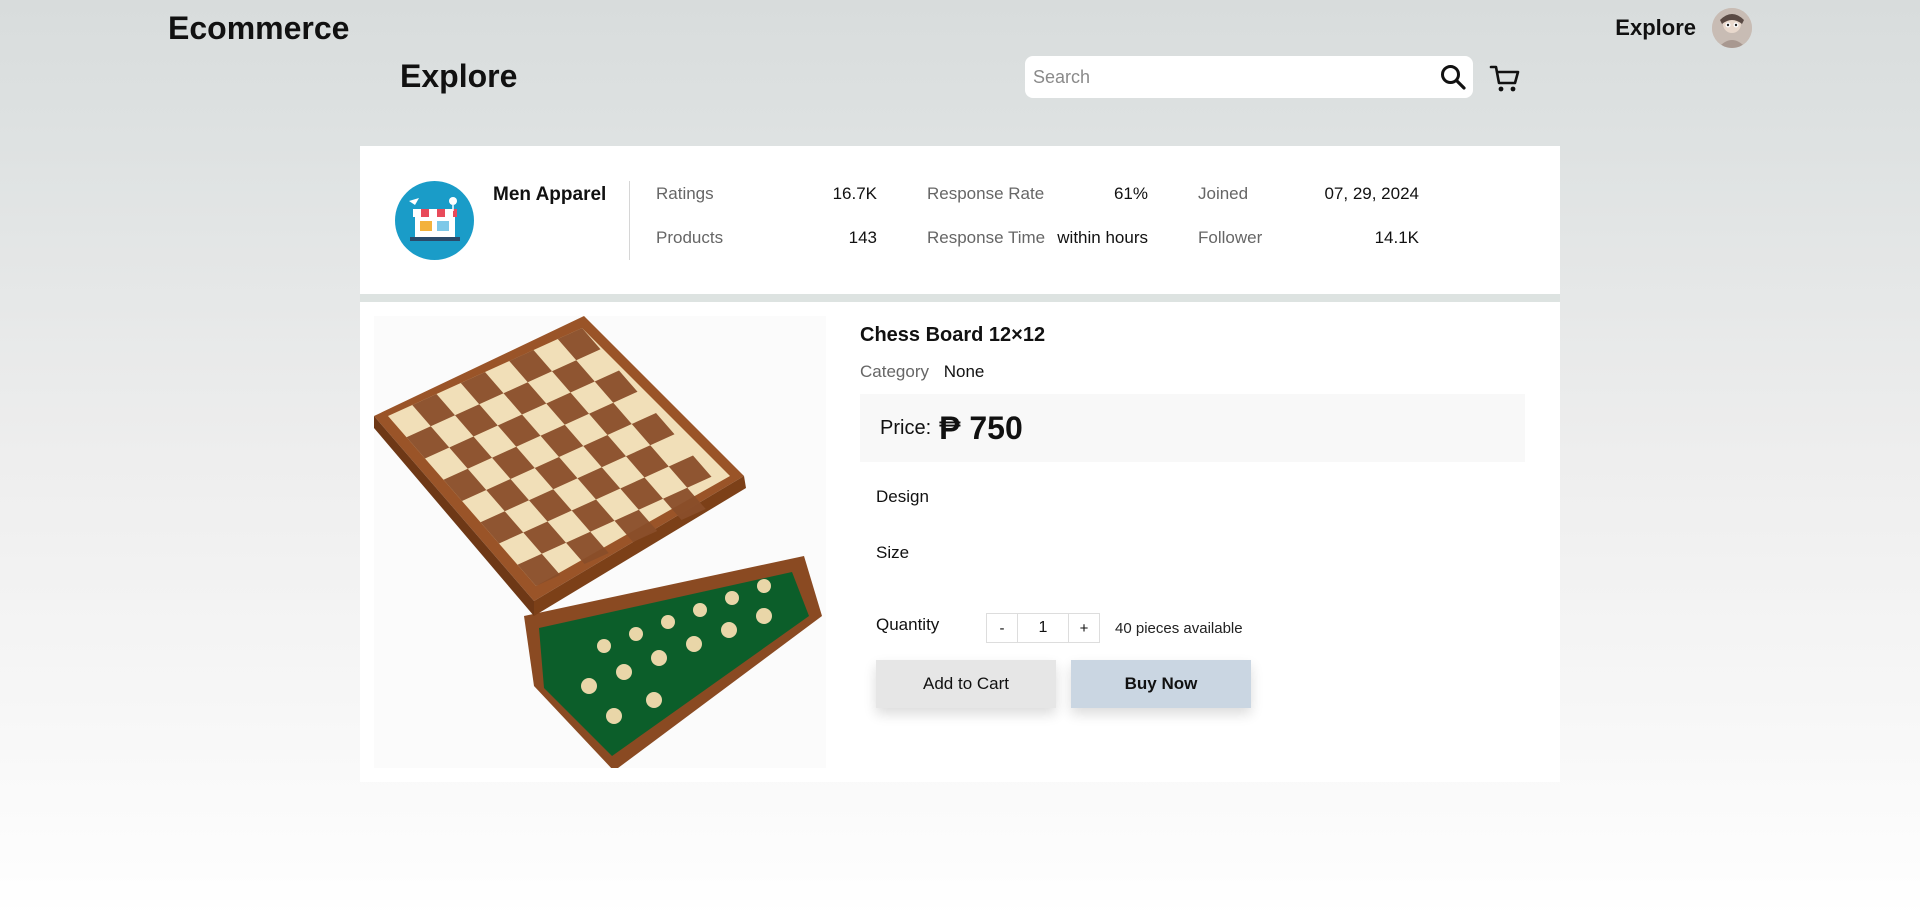 The height and width of the screenshot is (918, 1920). Describe the element at coordinates (1192, 428) in the screenshot. I see `price-box: Price: ₱ 750` at that location.